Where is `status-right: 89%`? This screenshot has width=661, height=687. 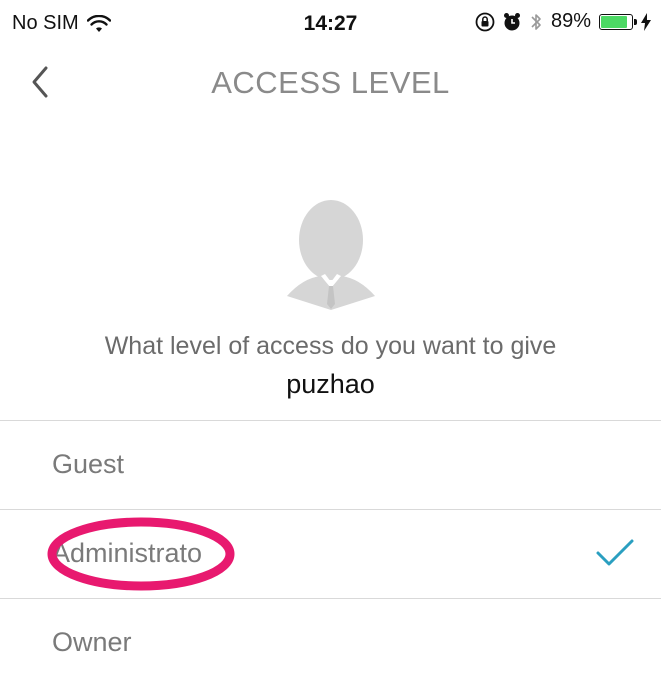
status-right: 89% is located at coordinates (563, 21).